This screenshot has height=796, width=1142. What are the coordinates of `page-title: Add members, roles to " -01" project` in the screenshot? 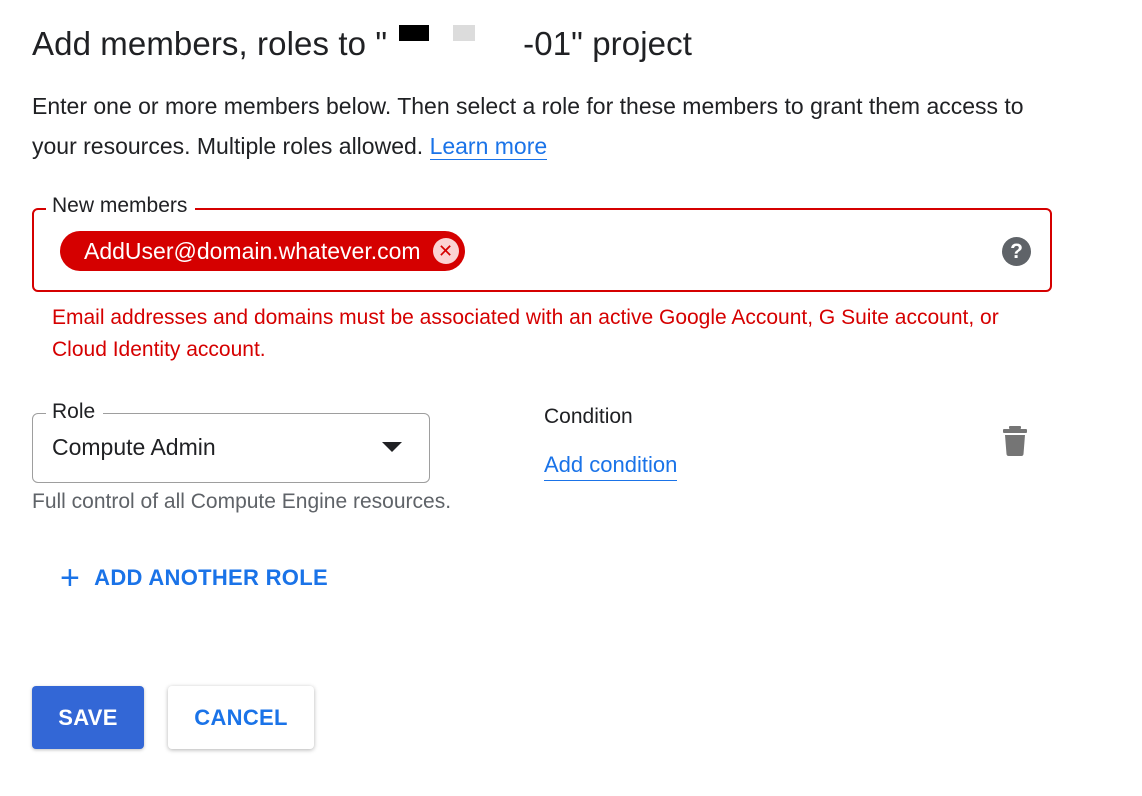 It's located at (362, 44).